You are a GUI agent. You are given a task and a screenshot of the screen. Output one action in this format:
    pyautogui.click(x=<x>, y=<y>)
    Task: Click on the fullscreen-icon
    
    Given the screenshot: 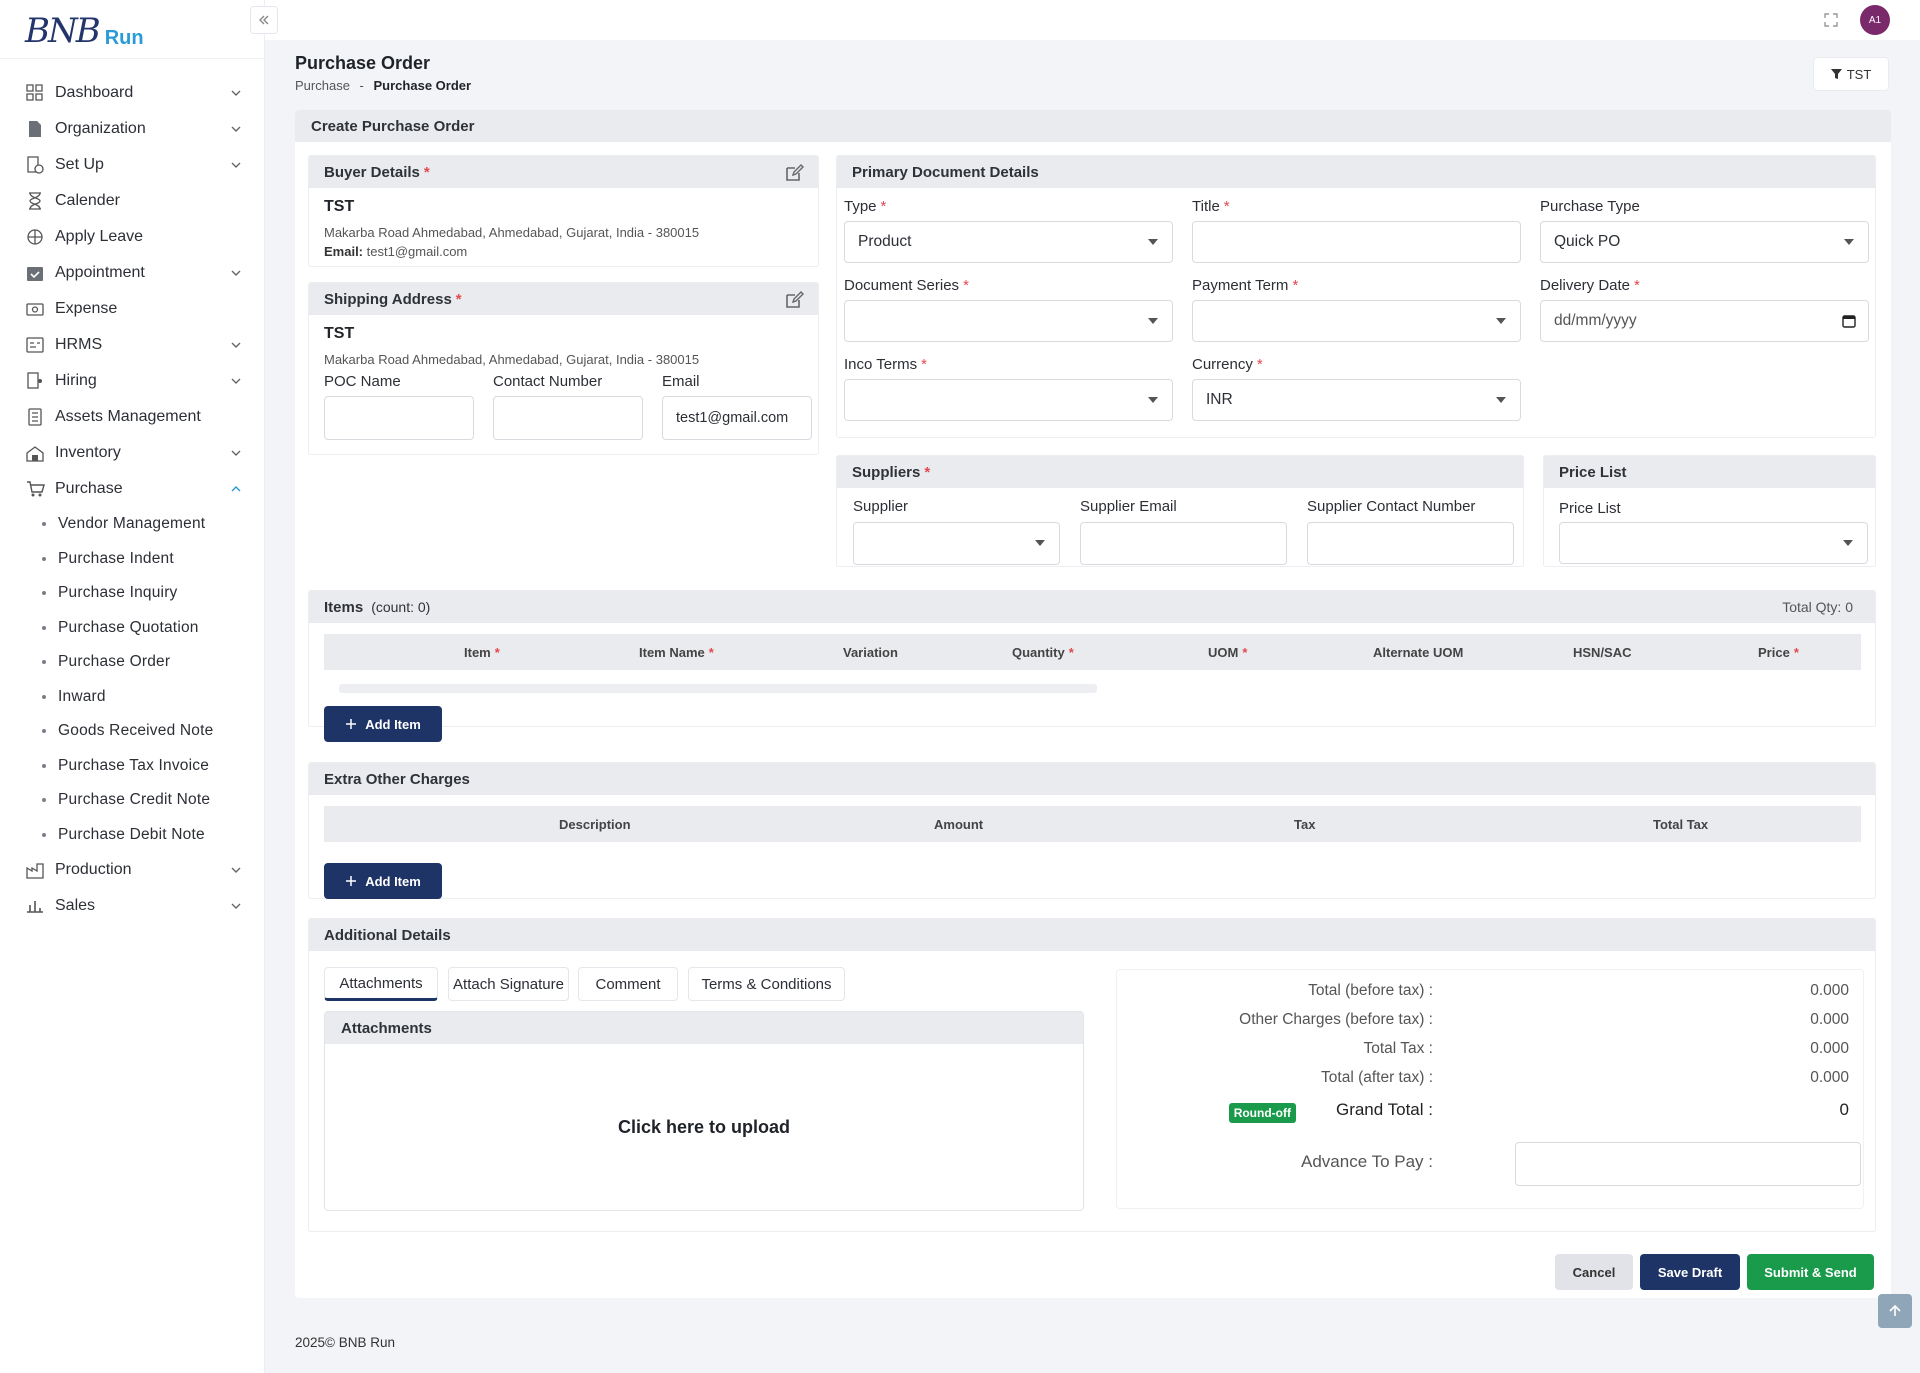 What is the action you would take?
    pyautogui.click(x=1831, y=20)
    